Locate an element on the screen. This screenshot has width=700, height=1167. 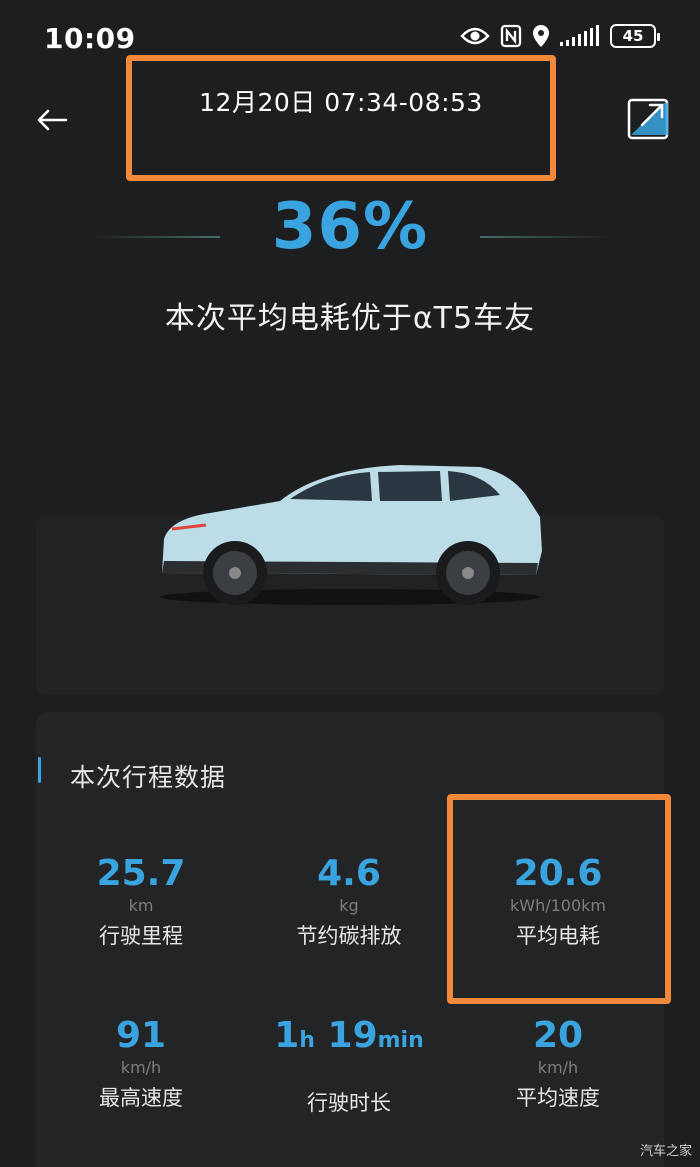
stat-value: 4.6 is located at coordinates (349, 873).